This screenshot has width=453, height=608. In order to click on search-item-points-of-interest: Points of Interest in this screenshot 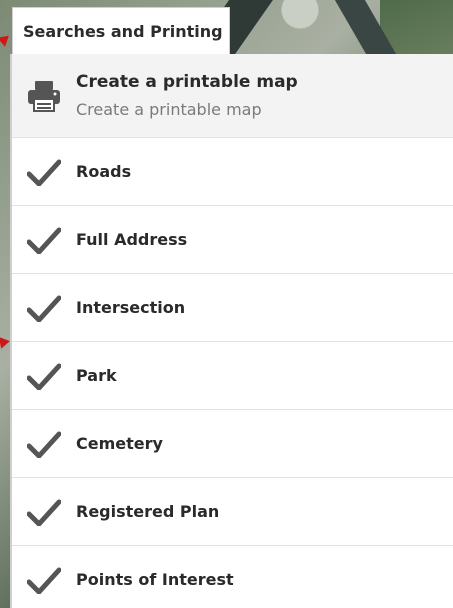, I will do `click(232, 577)`.